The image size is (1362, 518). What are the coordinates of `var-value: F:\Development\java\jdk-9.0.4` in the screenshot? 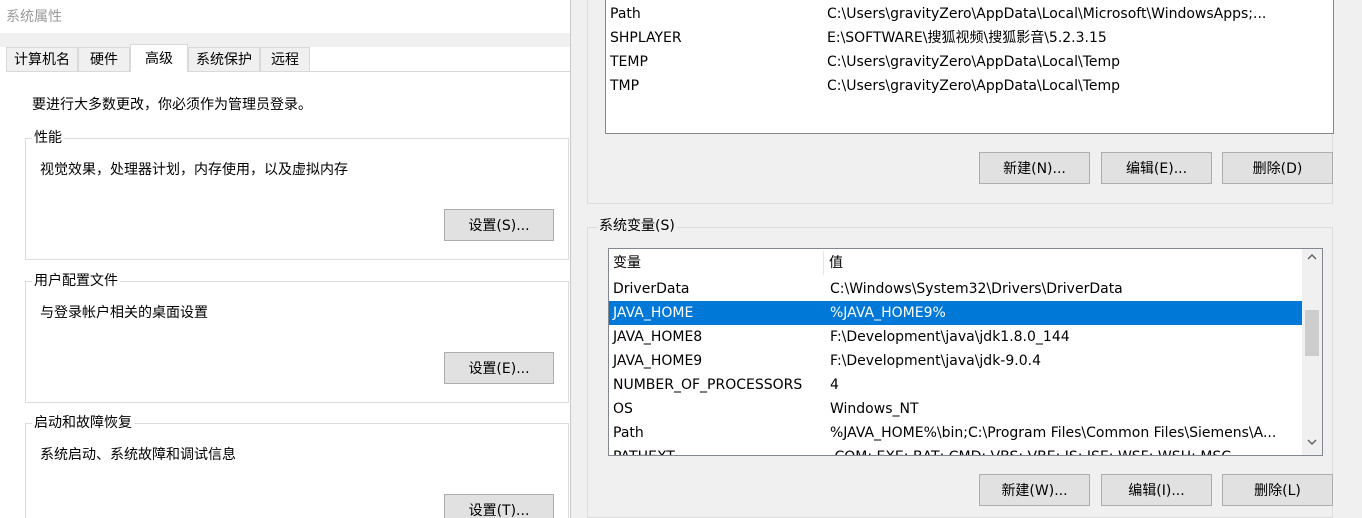 It's located at (935, 361).